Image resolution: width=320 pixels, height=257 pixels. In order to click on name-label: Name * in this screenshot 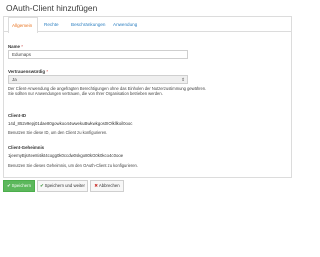, I will do `click(15, 46)`.